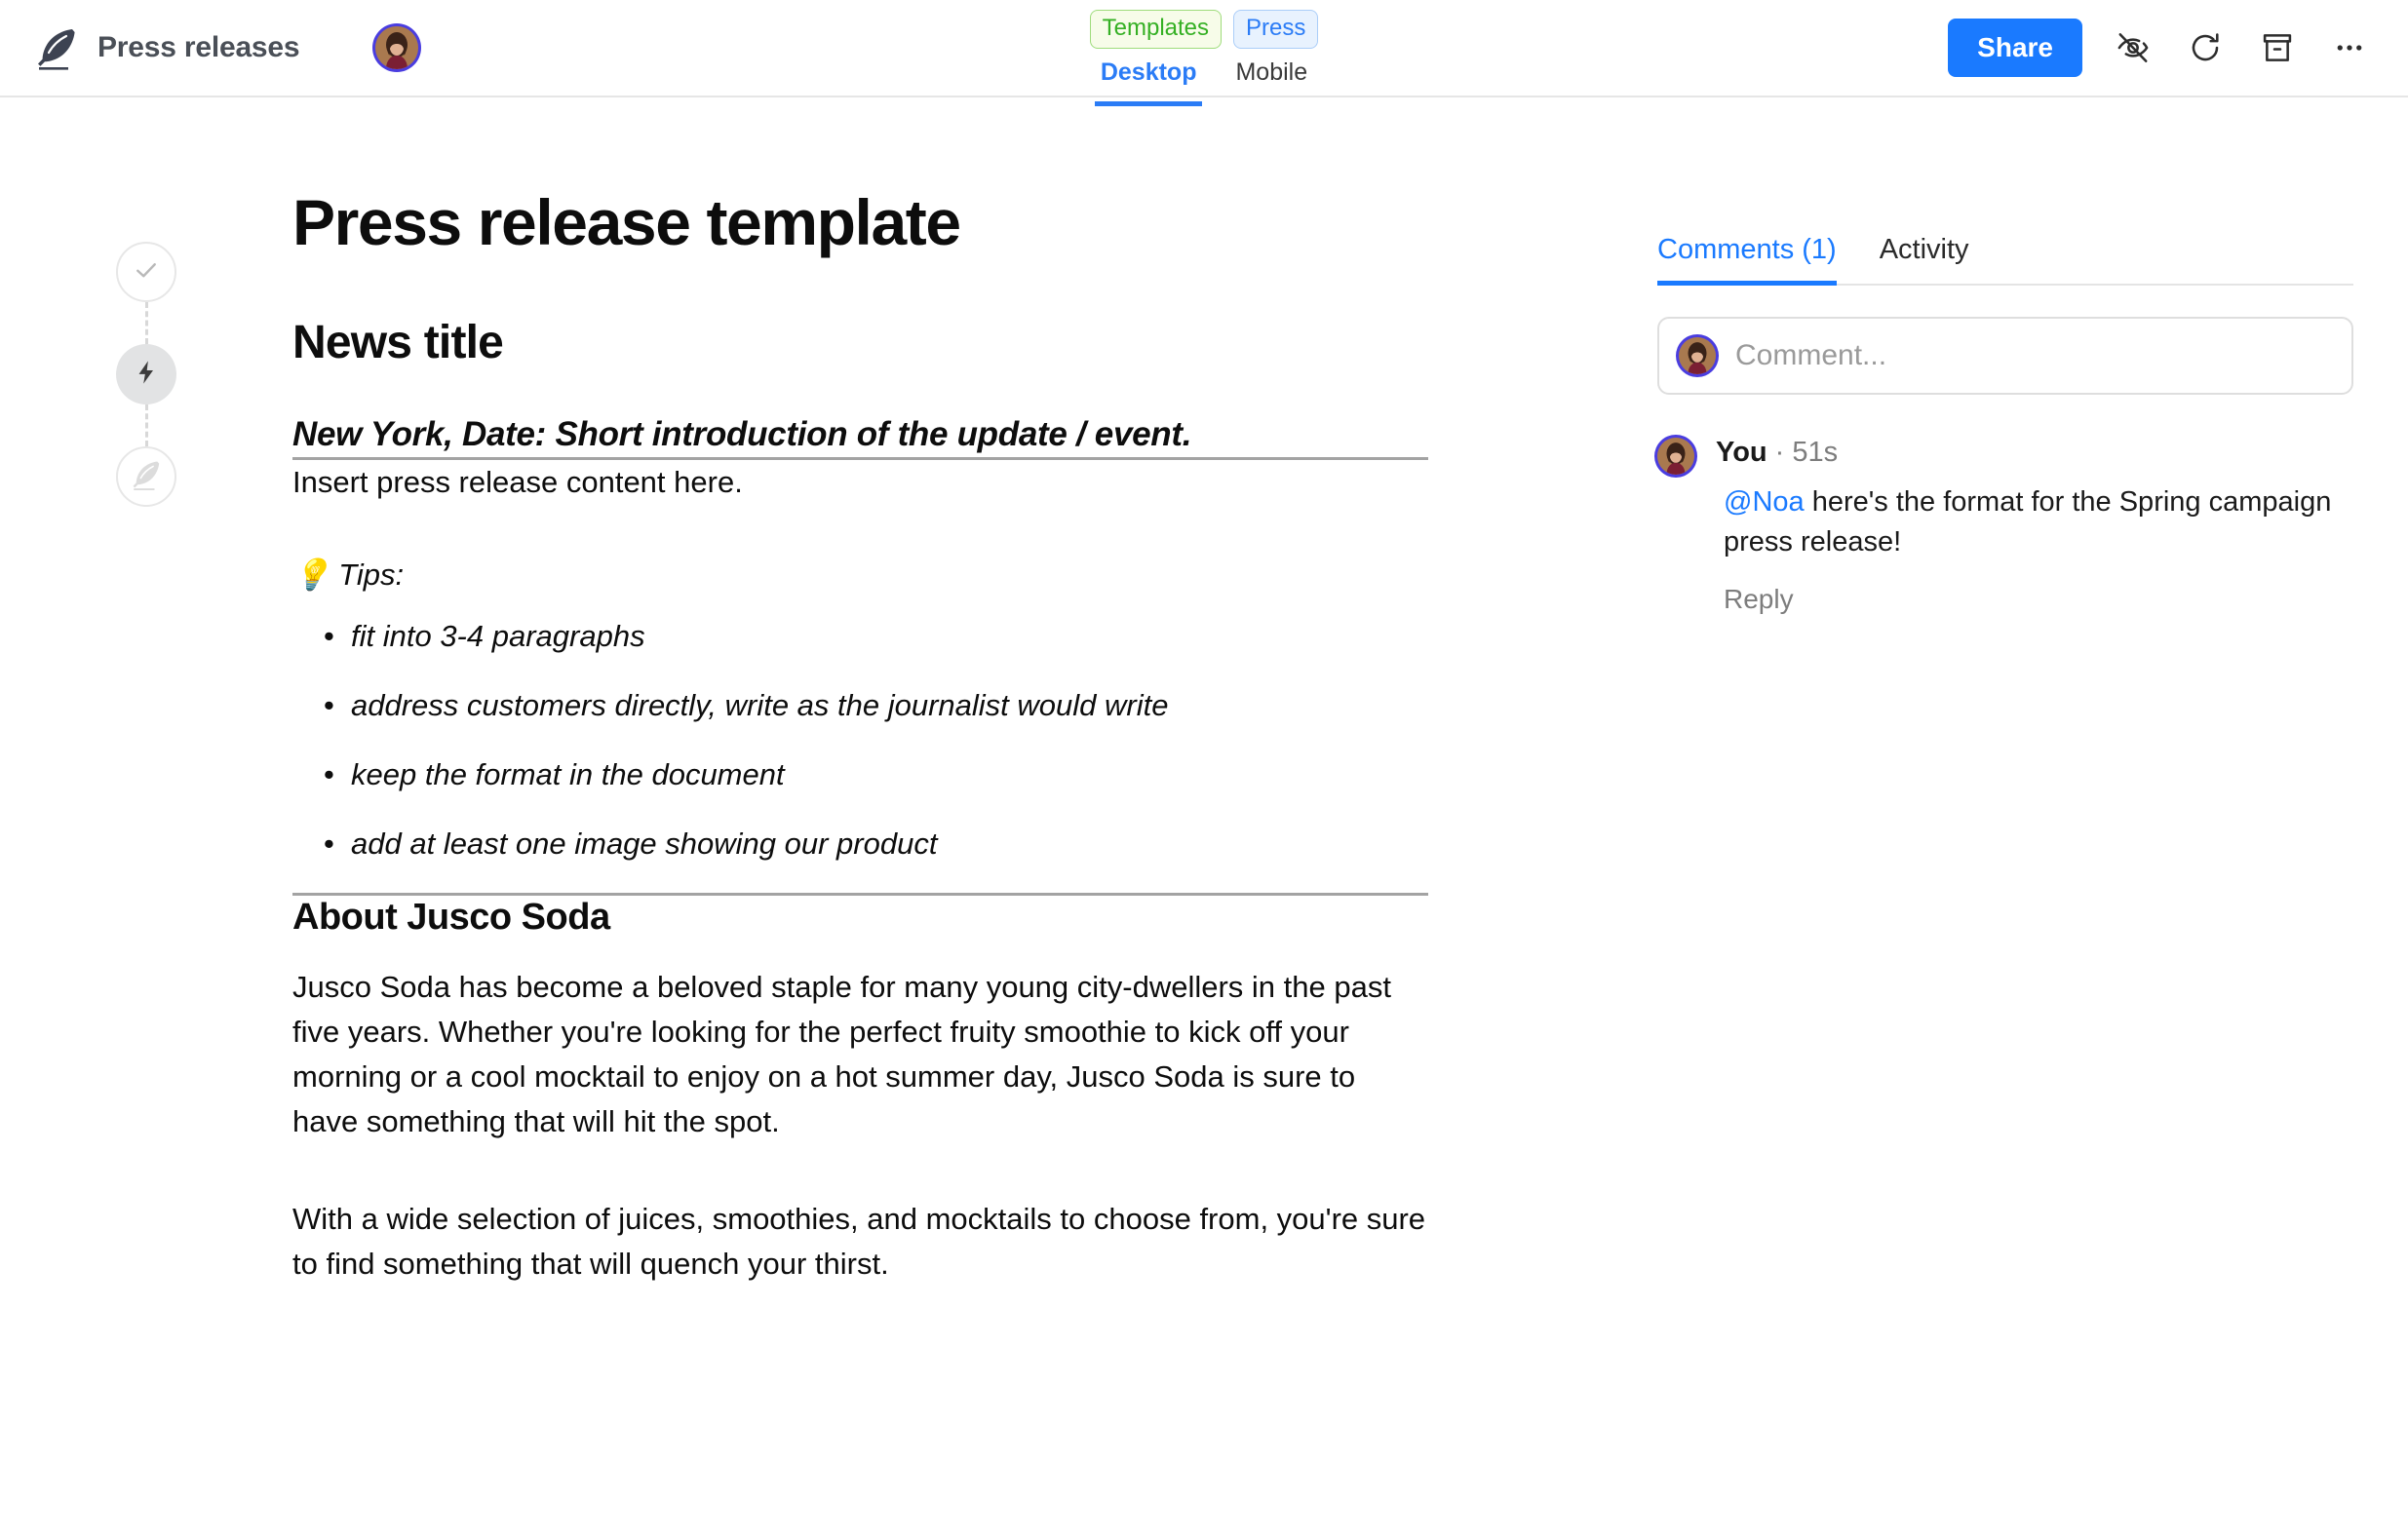 This screenshot has height=1538, width=2408. Describe the element at coordinates (2034, 453) in the screenshot. I see `comment-meta: You · 51s` at that location.